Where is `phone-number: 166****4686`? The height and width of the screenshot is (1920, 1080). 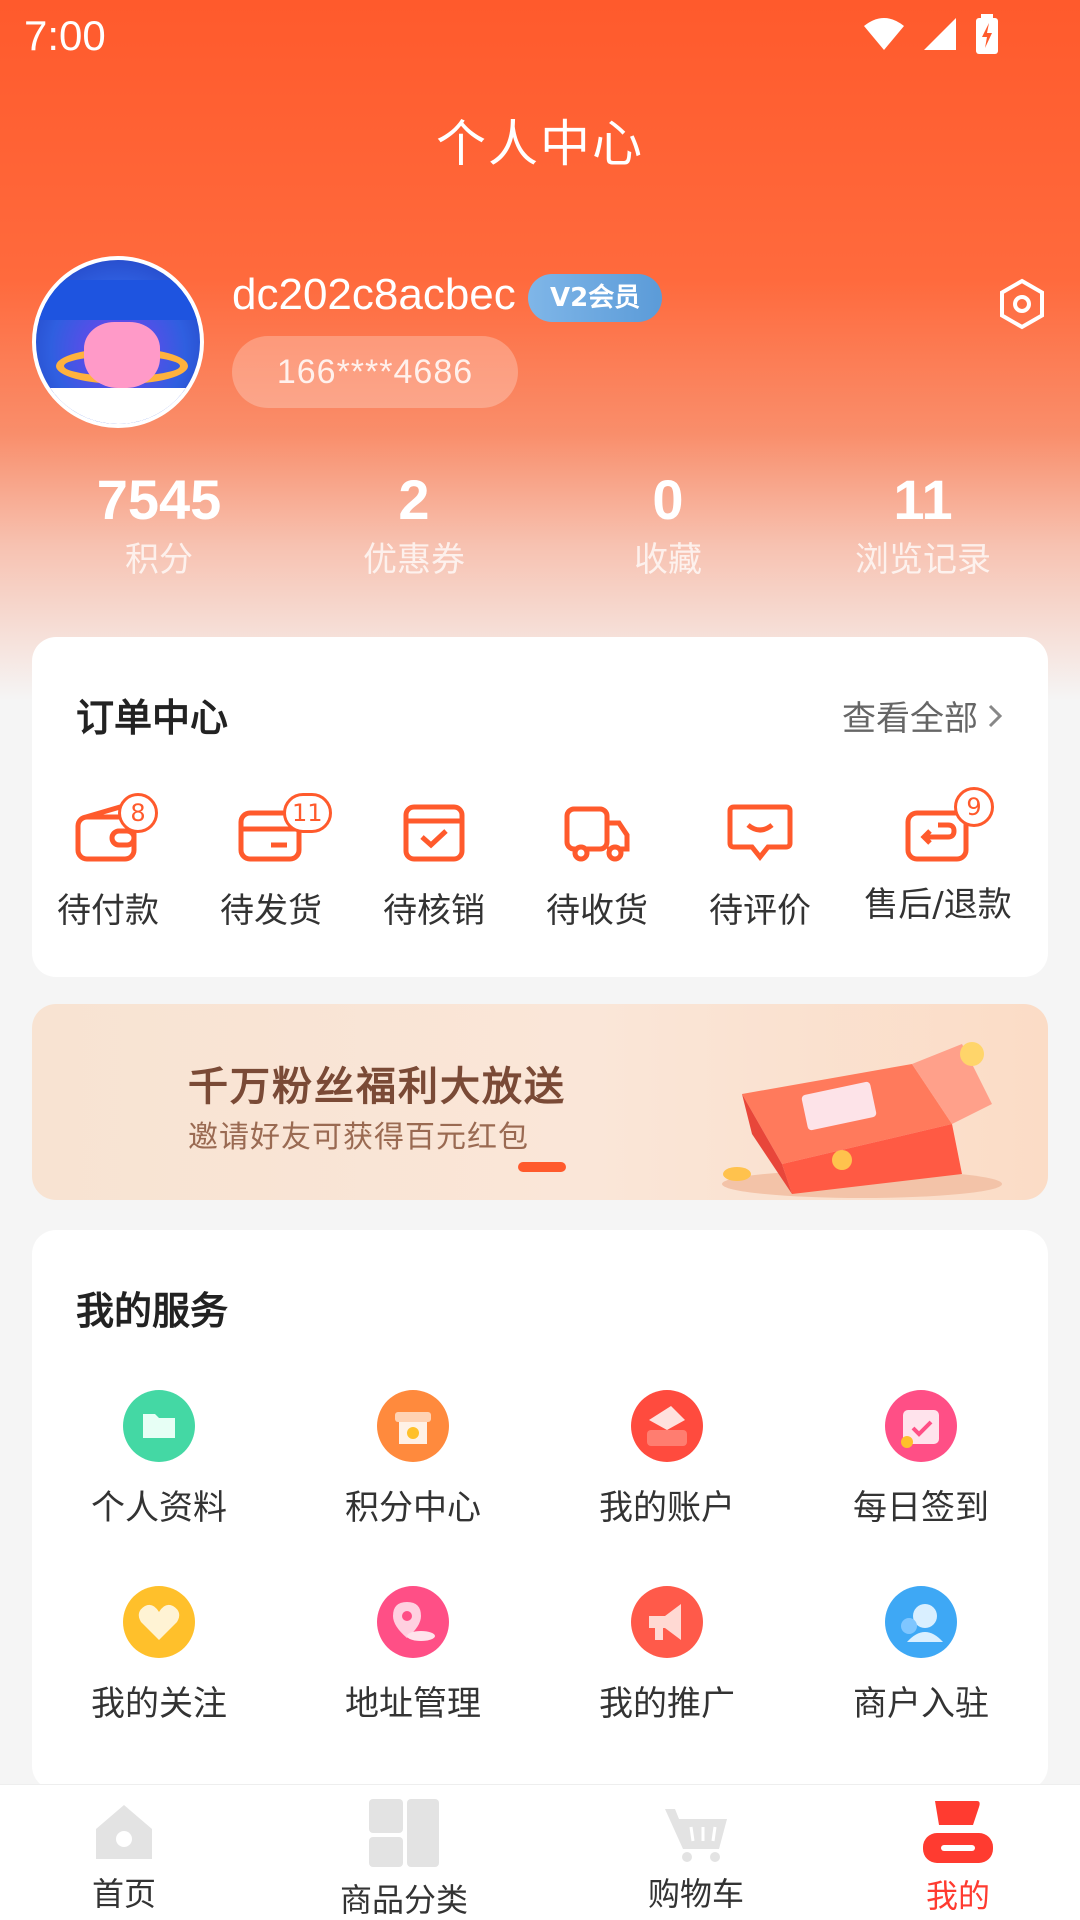
phone-number: 166****4686 is located at coordinates (375, 372).